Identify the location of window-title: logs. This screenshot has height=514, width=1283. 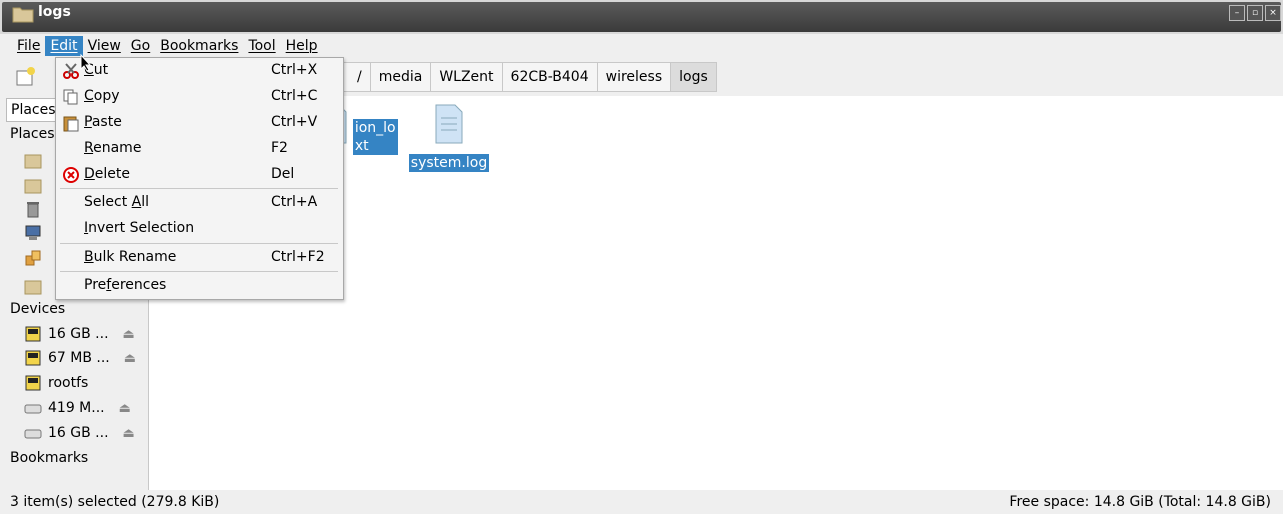
(54, 12).